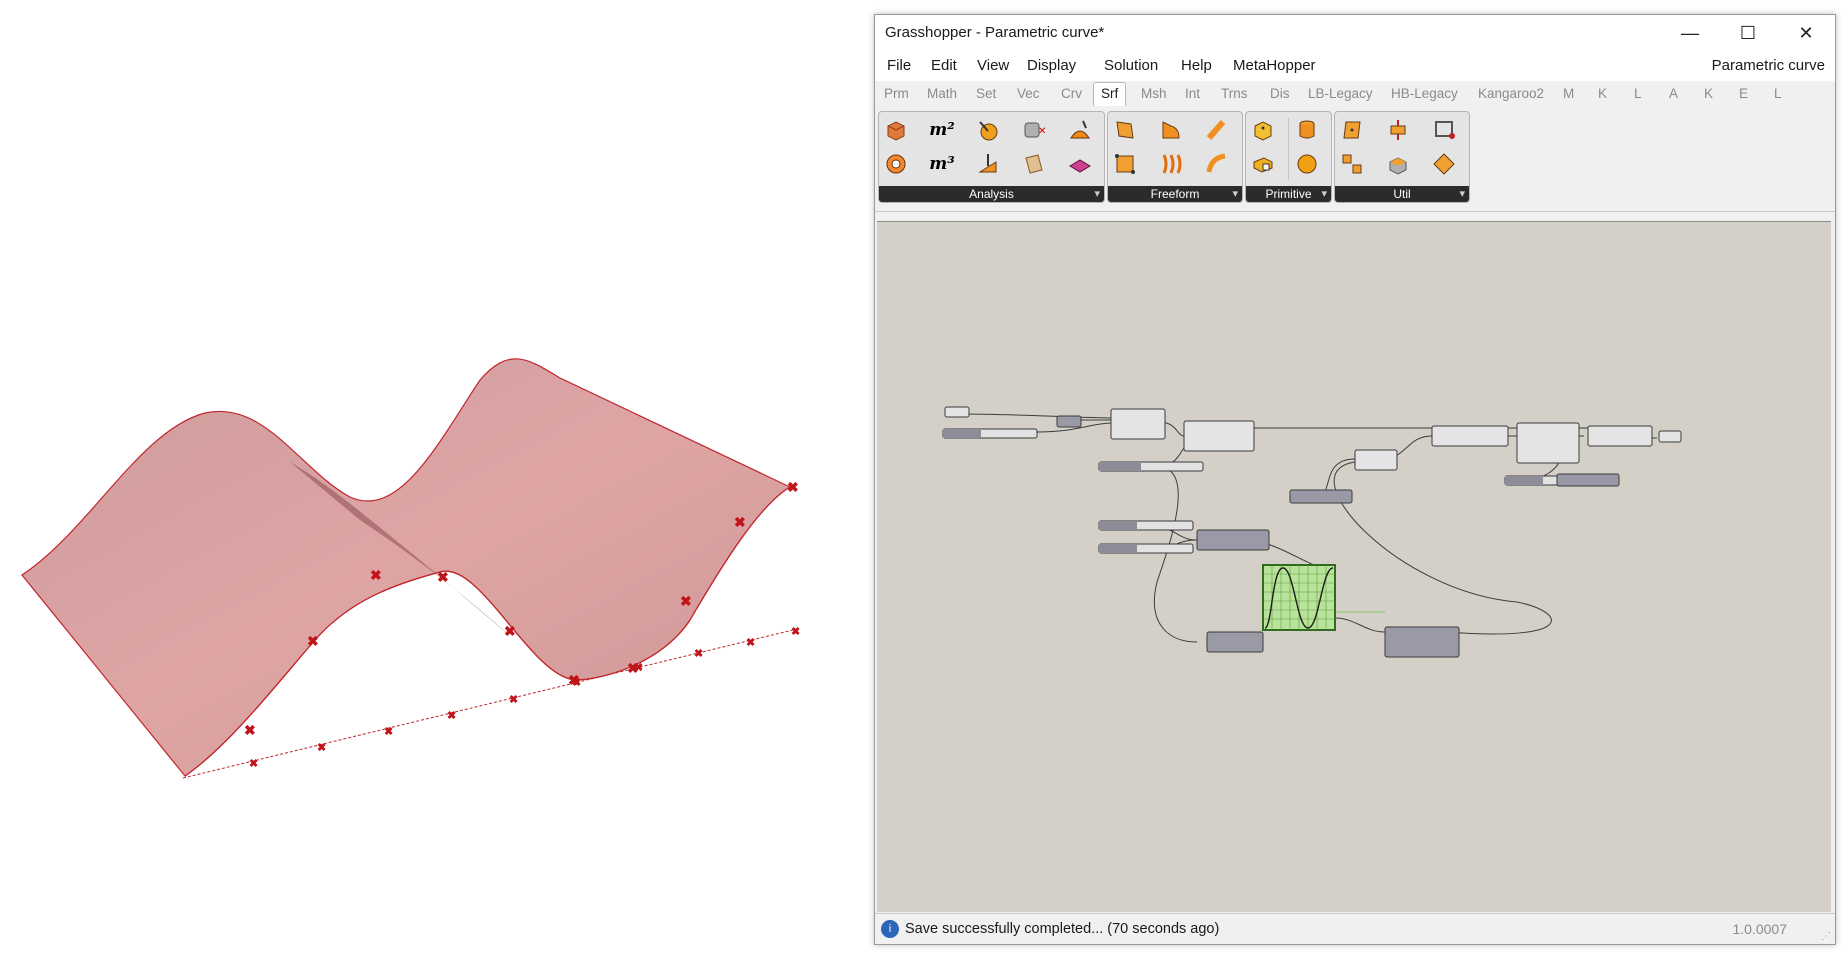  Describe the element at coordinates (1778, 93) in the screenshot. I see `tab-l2: L` at that location.